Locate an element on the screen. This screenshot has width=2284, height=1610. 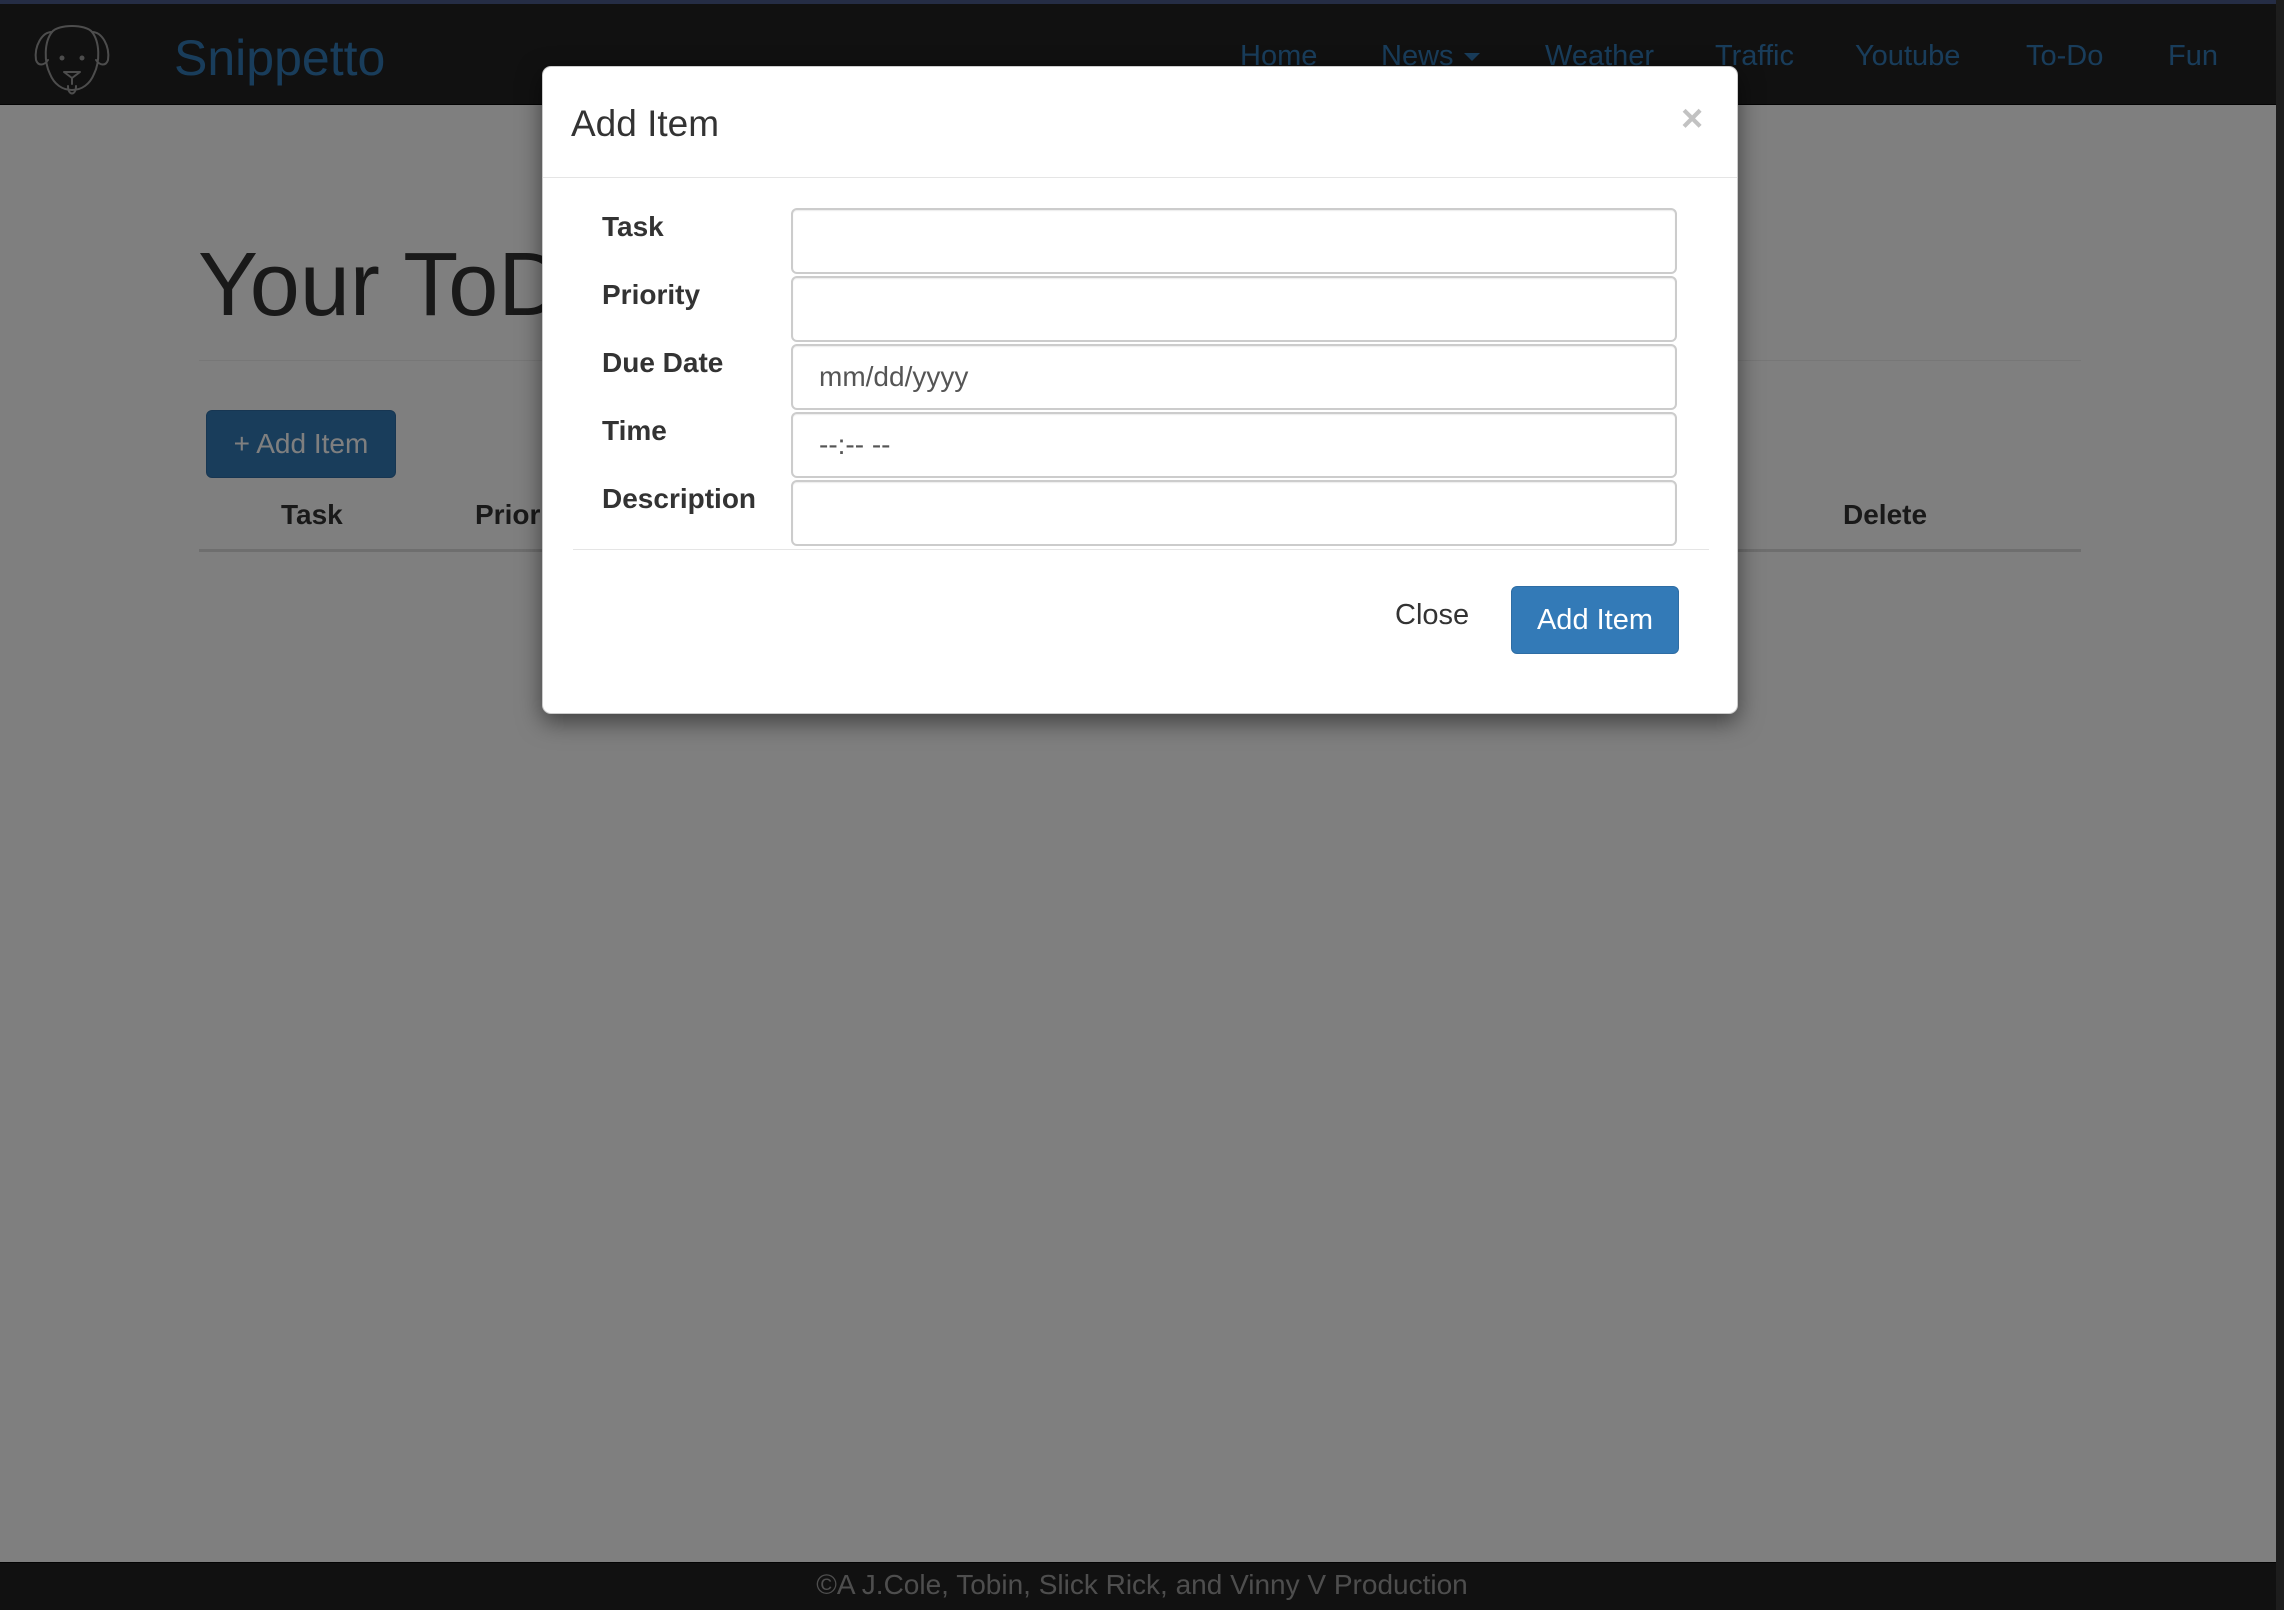
time-input is located at coordinates (1234, 445).